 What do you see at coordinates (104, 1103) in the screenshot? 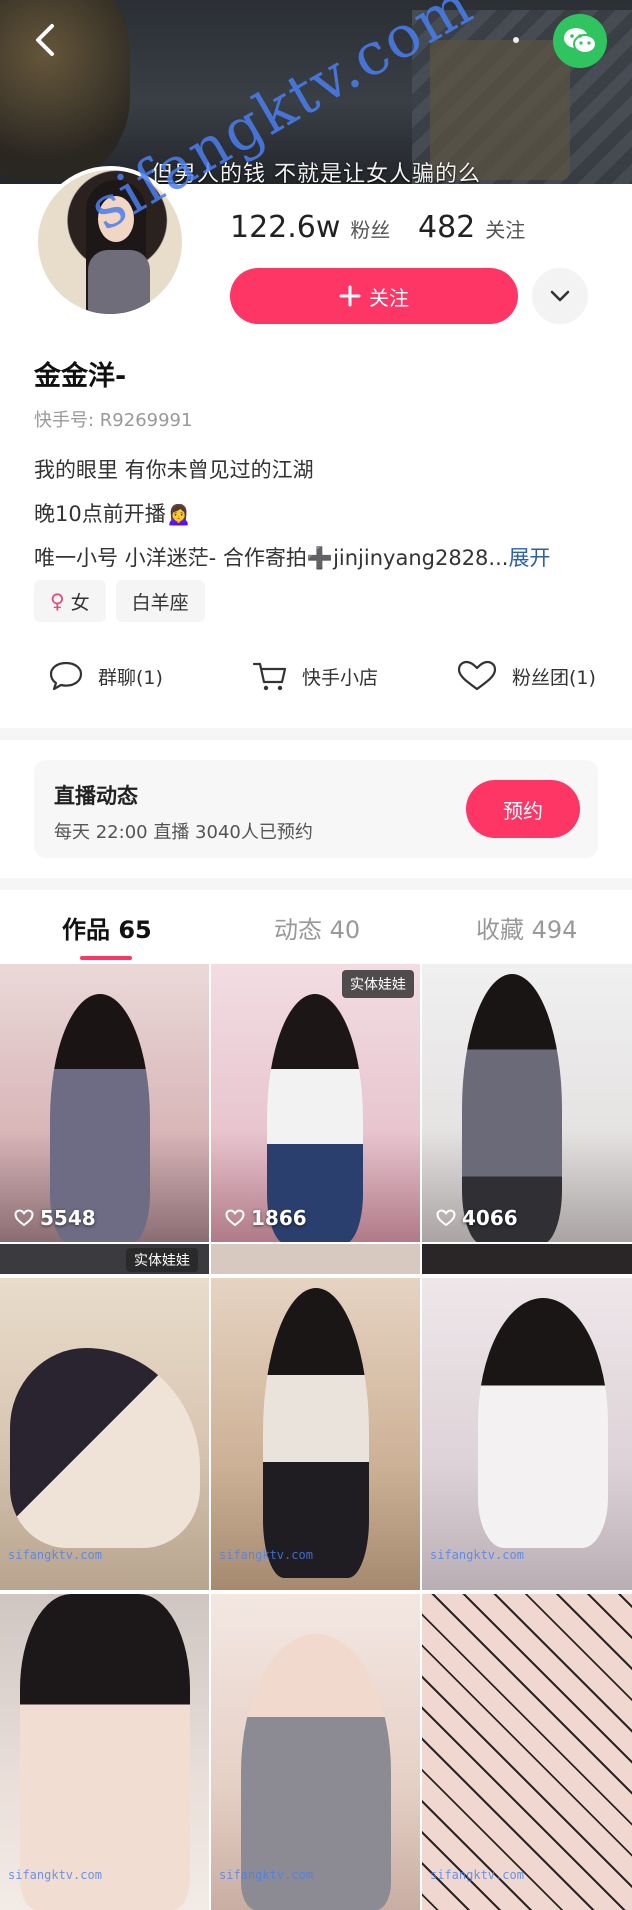
I see `work-tile: 5548` at bounding box center [104, 1103].